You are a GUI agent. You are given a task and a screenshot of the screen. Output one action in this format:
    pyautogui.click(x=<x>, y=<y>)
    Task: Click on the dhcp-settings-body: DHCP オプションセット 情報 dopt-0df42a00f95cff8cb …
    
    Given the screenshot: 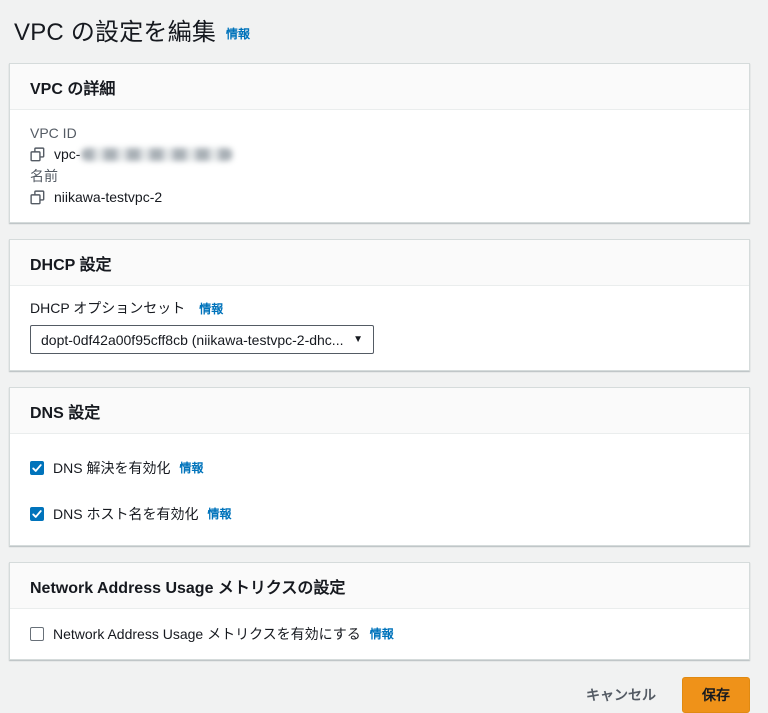 What is the action you would take?
    pyautogui.click(x=379, y=328)
    